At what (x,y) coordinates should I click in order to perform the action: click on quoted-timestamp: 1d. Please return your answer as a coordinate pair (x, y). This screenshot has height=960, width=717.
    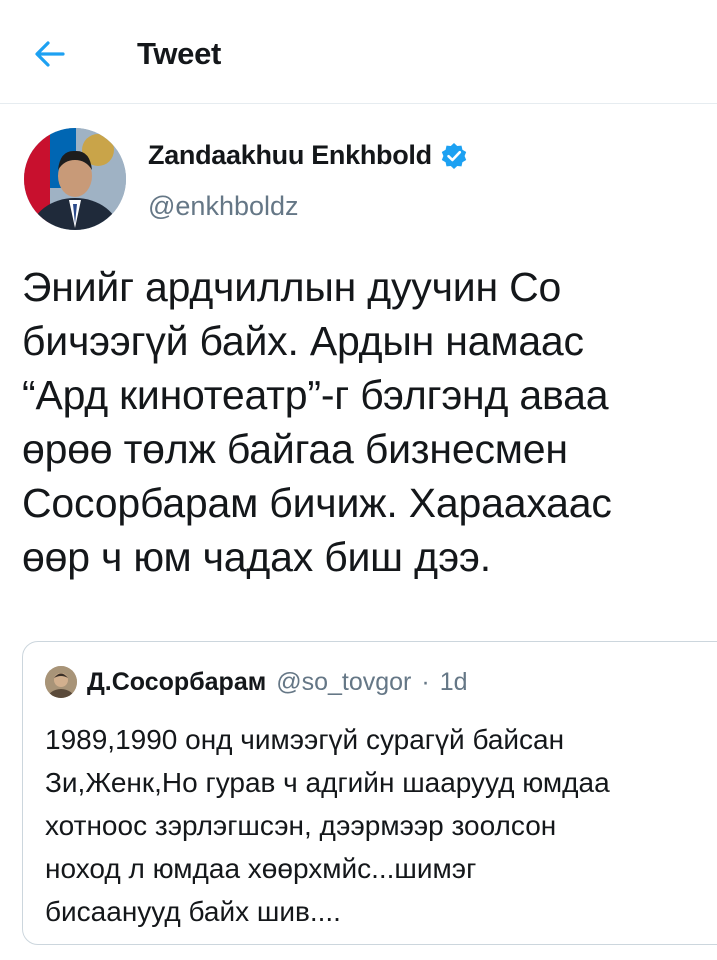
    Looking at the image, I should click on (453, 681).